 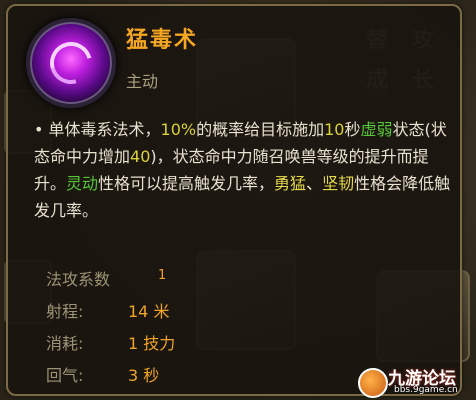 What do you see at coordinates (152, 343) in the screenshot?
I see `stat-value: 1 技力` at bounding box center [152, 343].